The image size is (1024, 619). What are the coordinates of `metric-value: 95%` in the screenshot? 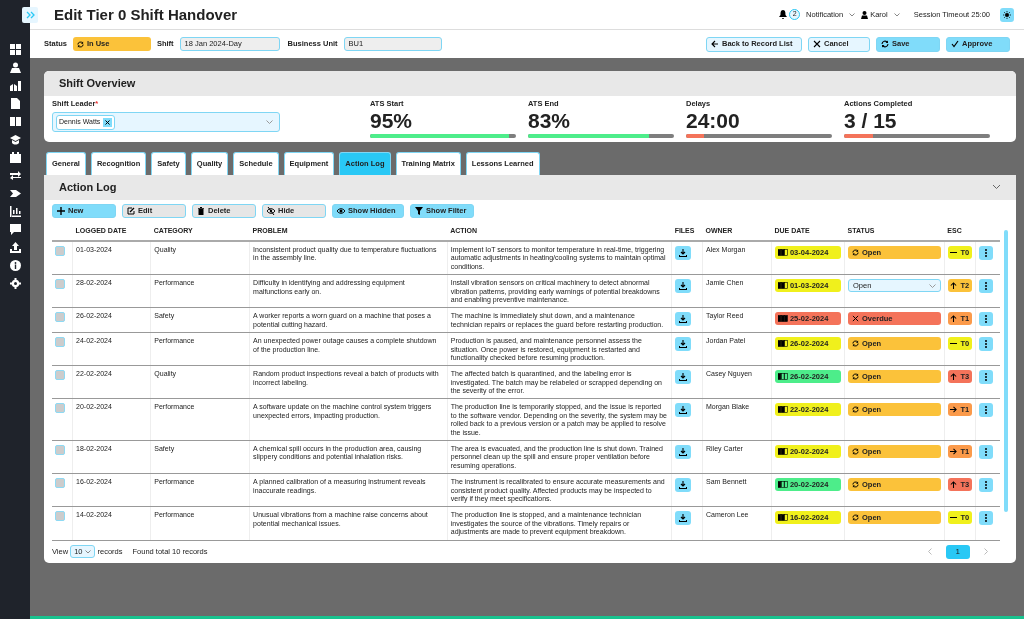 It's located at (392, 121).